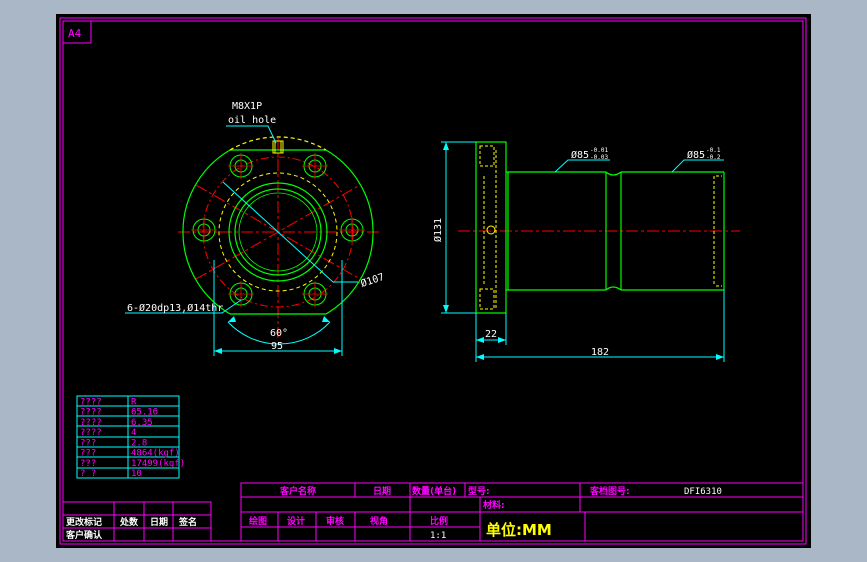 This screenshot has width=867, height=562. Describe the element at coordinates (258, 521) in the screenshot. I see `drawn-label: 绘图` at that location.